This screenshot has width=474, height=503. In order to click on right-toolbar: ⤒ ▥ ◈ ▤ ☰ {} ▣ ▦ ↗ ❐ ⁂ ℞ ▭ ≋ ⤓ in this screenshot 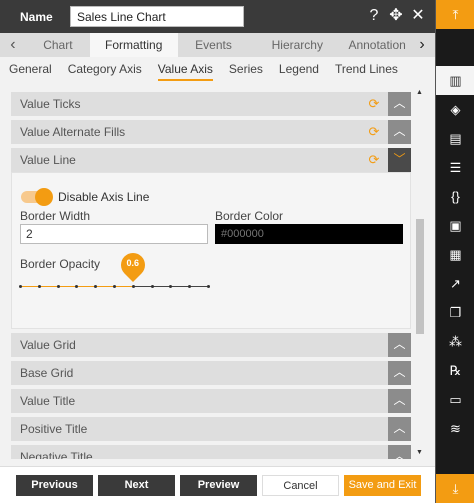, I will do `click(454, 251)`.